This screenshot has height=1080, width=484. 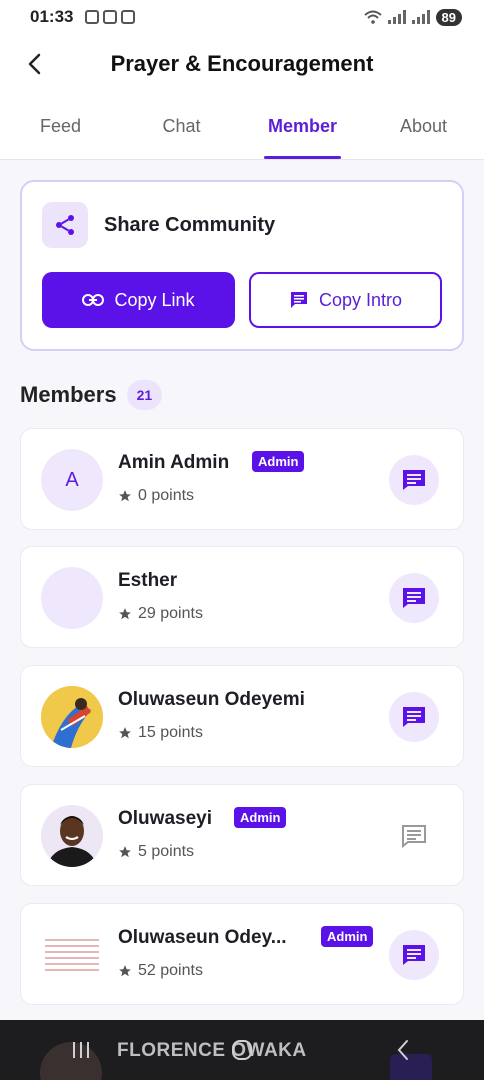 What do you see at coordinates (242, 17) in the screenshot?
I see `status-bar: 01:33 89` at bounding box center [242, 17].